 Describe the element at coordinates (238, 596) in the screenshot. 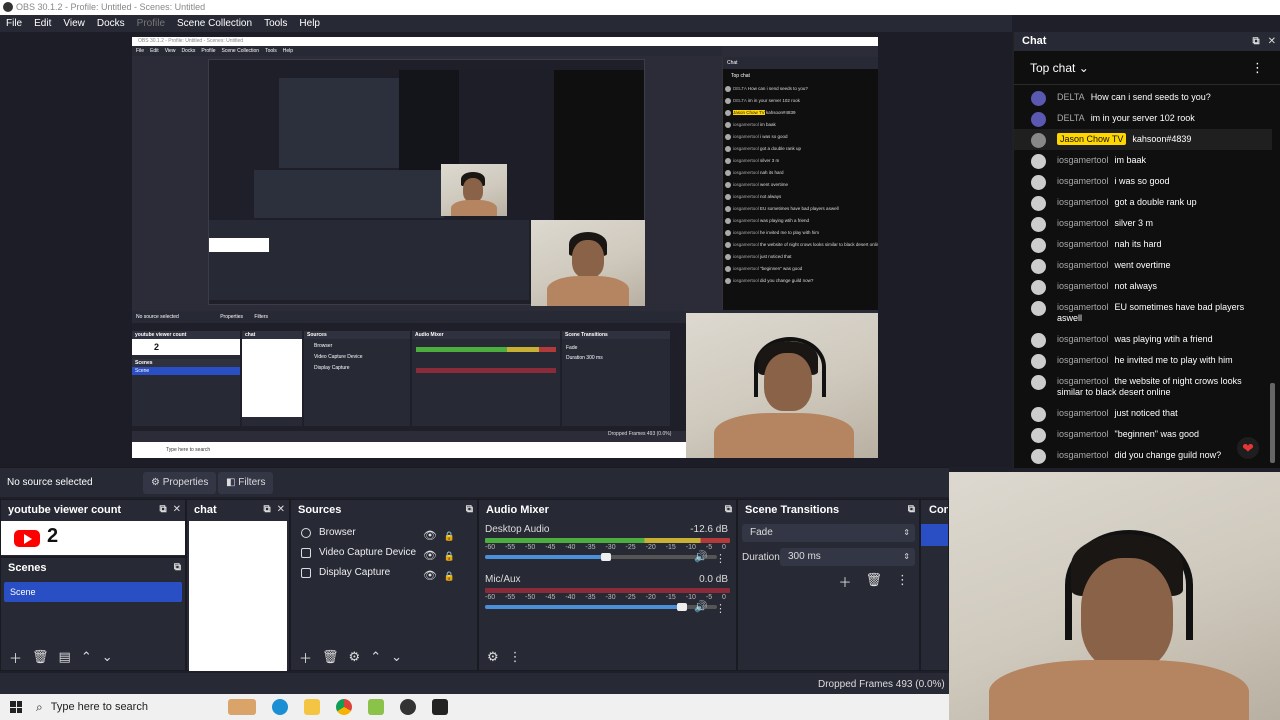

I see `chat-browser-panel` at that location.